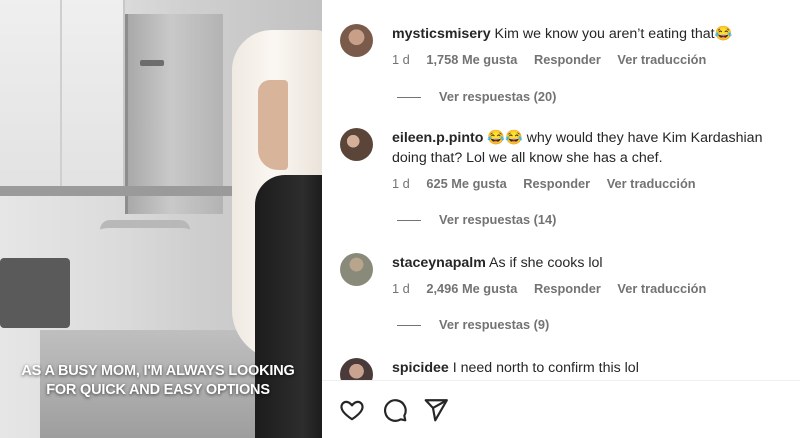 The width and height of the screenshot is (800, 438). I want to click on comment-username: staceynapalm, so click(439, 263).